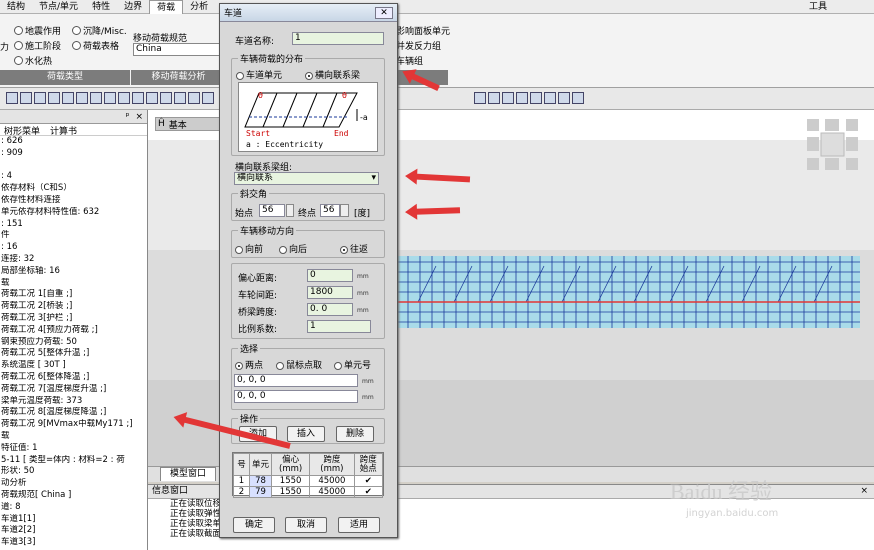  I want to click on end-point-input: 56, so click(330, 210).